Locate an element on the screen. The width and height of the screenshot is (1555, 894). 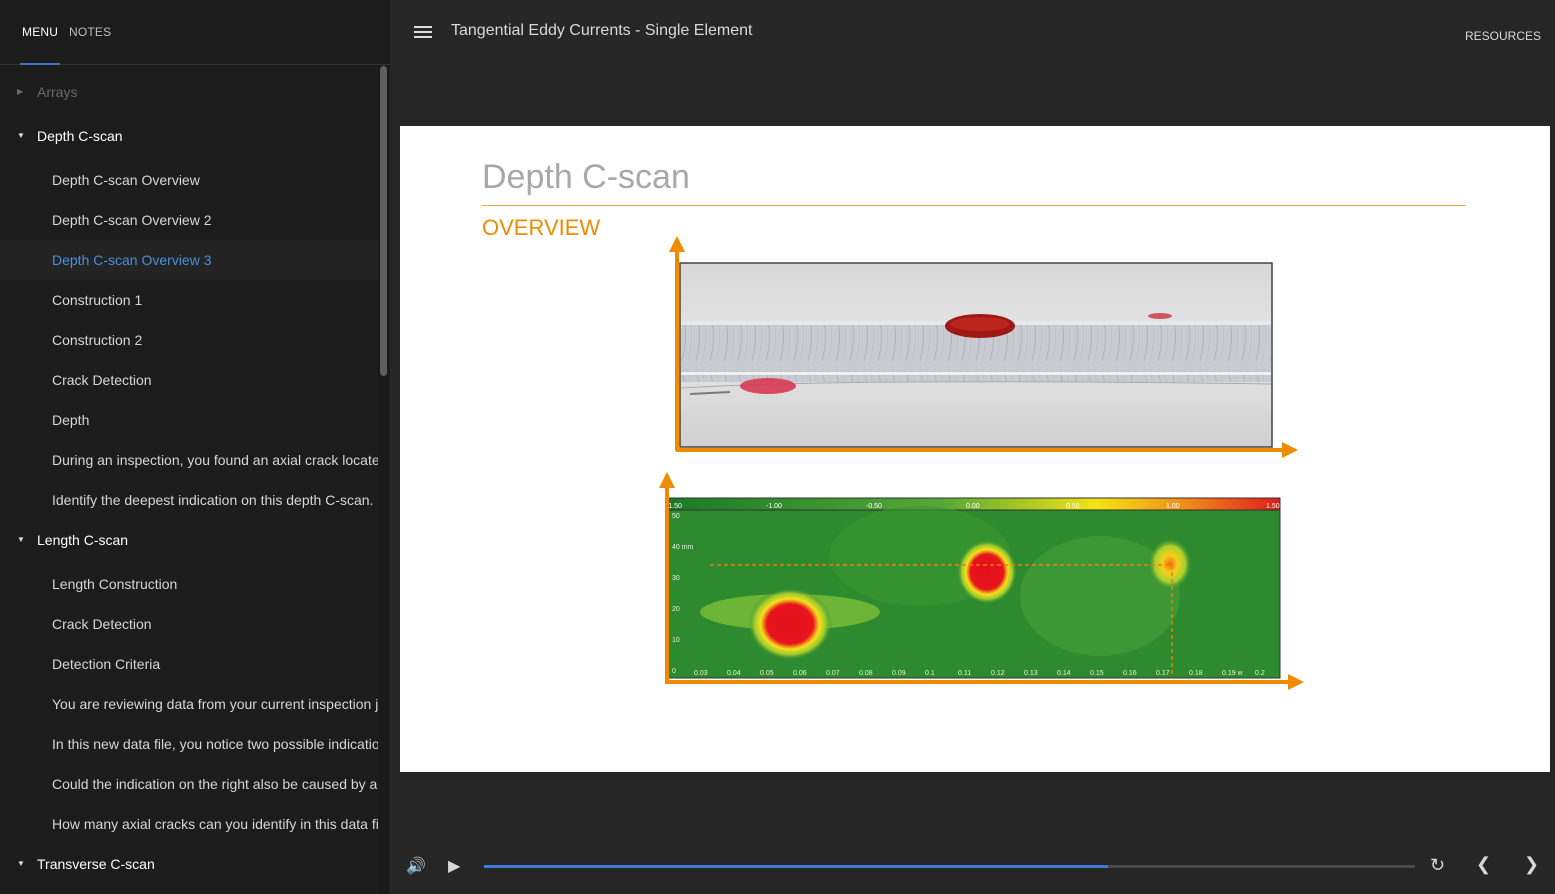
x-tick-label: 0.16 is located at coordinates (1130, 673).